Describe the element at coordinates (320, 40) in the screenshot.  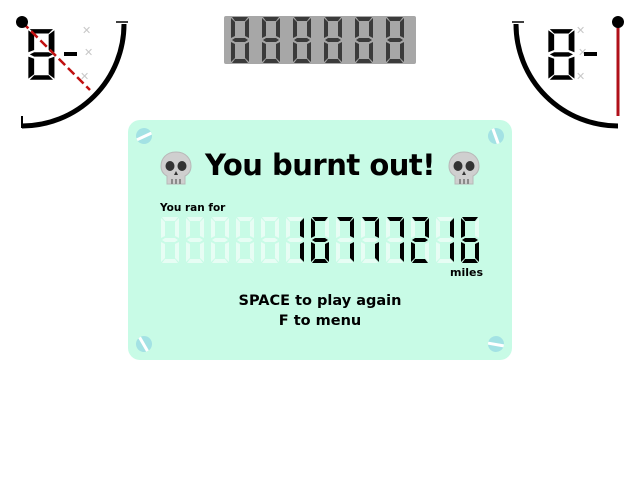
I see `top-odometer` at that location.